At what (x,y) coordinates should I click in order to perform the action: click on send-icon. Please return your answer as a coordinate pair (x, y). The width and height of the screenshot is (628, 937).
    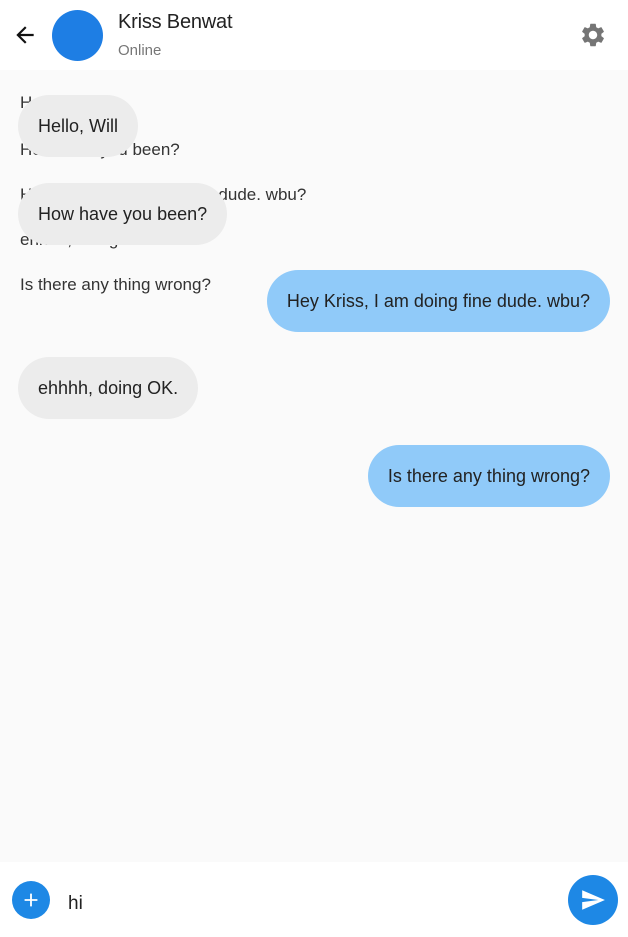
    Looking at the image, I should click on (593, 900).